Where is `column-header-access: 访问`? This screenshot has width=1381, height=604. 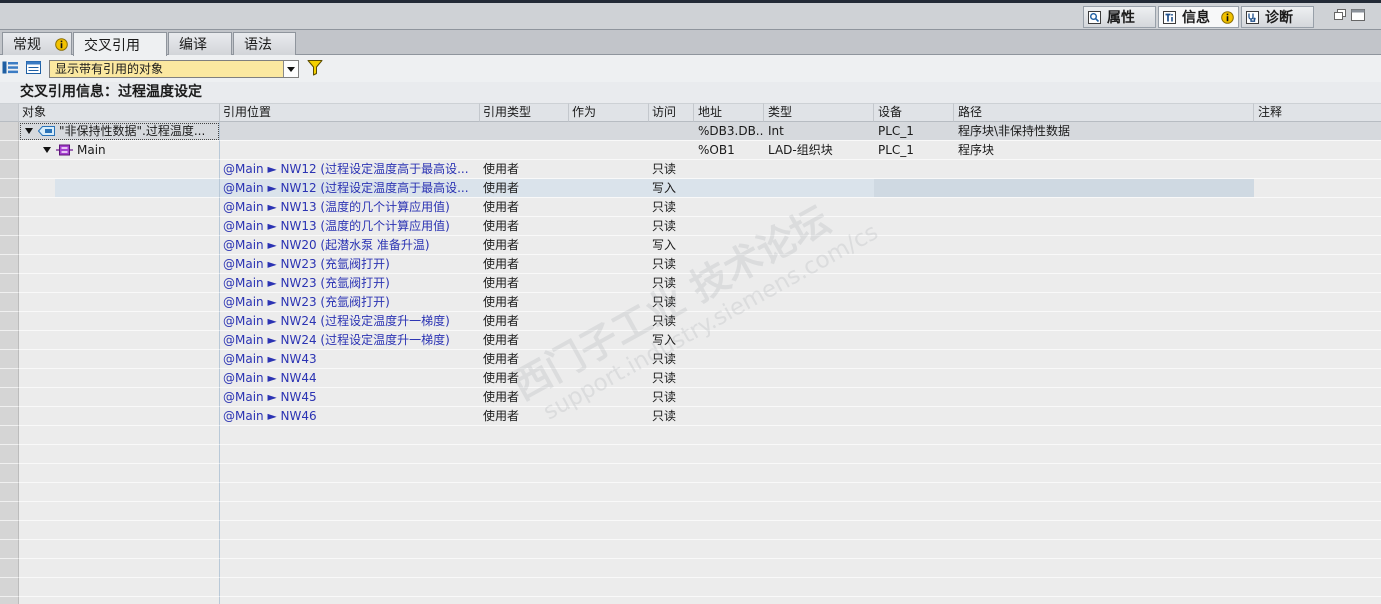
column-header-access: 访问 is located at coordinates (671, 112).